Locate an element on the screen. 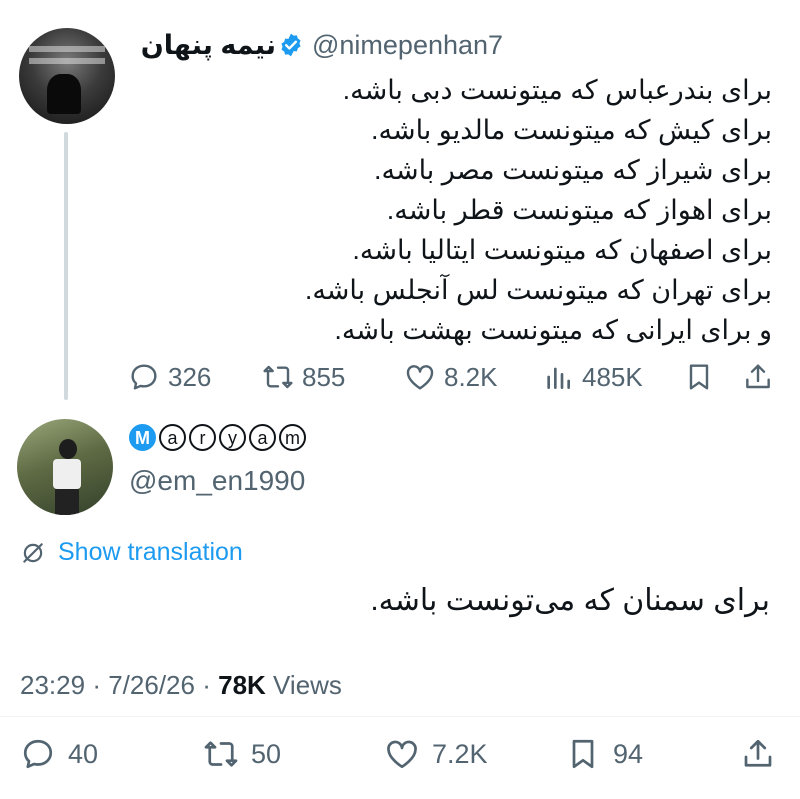 The image size is (800, 799). like-count: 8.2K is located at coordinates (471, 376).